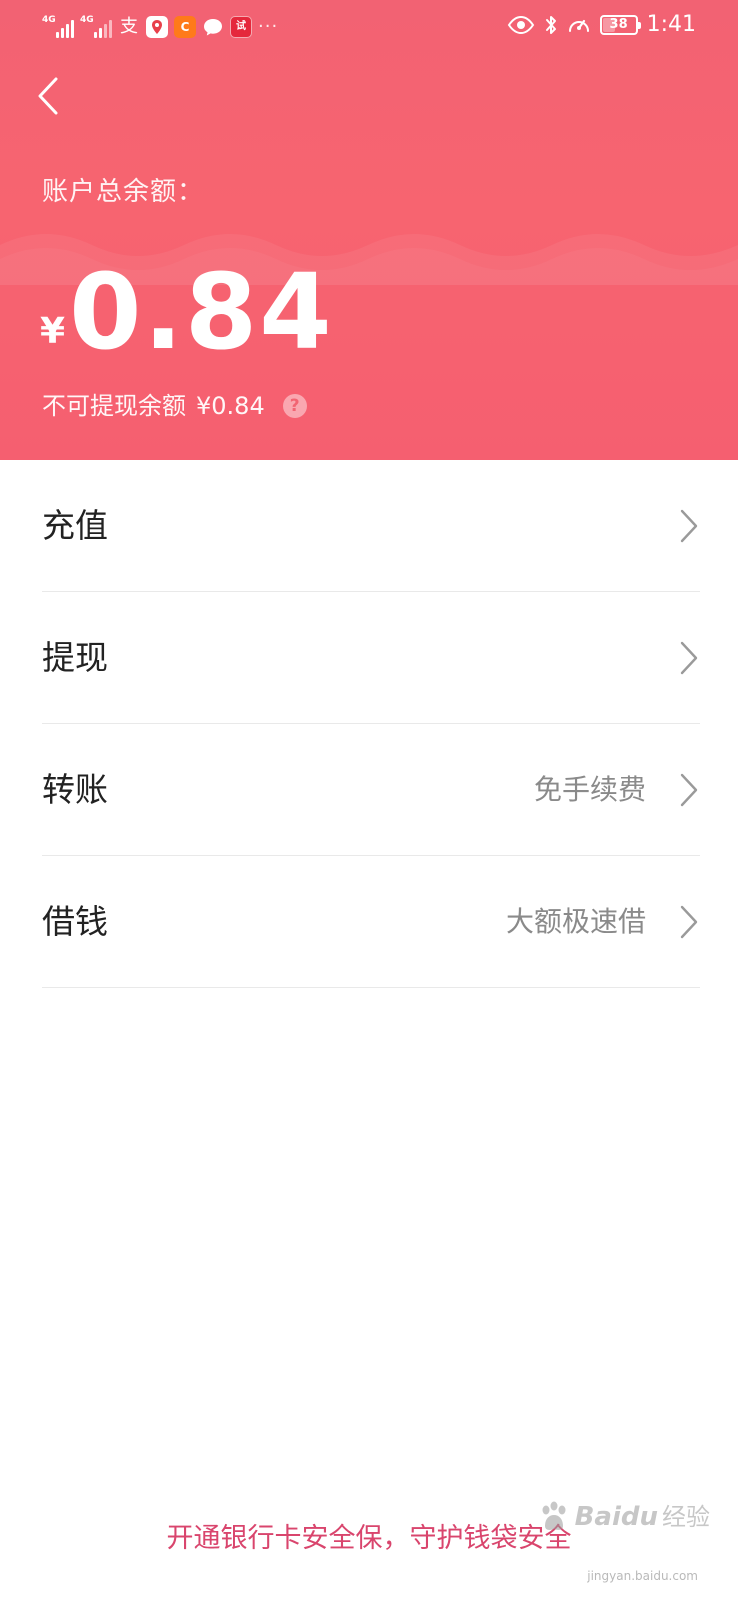 This screenshot has height=1600, width=738. I want to click on signal-strength-icon: 4G, so click(58, 27).